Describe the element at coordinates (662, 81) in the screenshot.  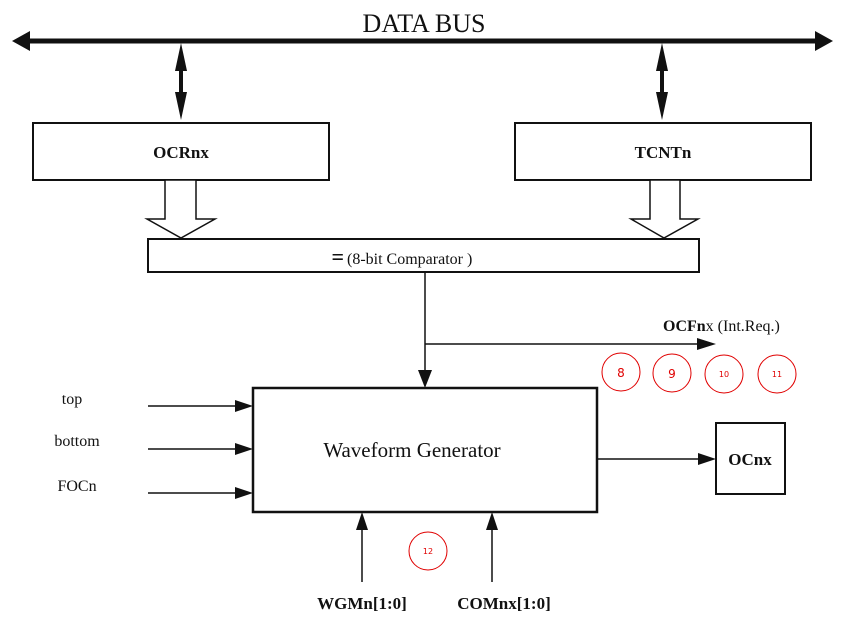
I see `tcnt-bus-connector` at that location.